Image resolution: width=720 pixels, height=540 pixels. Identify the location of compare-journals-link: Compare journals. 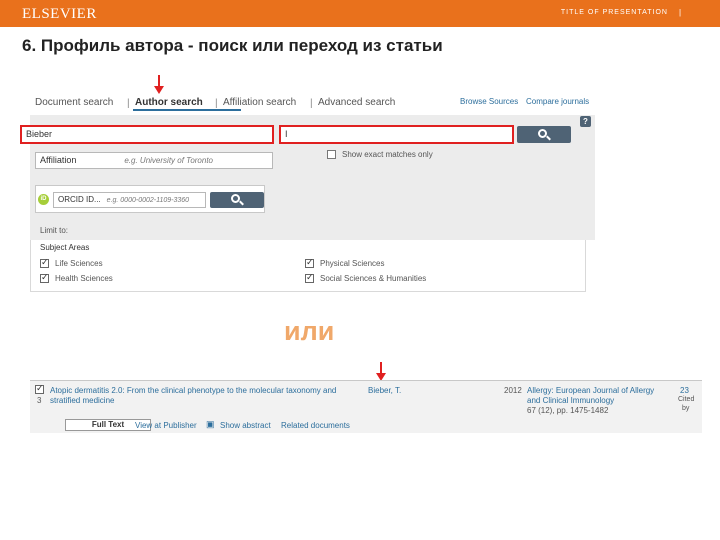
(557, 101).